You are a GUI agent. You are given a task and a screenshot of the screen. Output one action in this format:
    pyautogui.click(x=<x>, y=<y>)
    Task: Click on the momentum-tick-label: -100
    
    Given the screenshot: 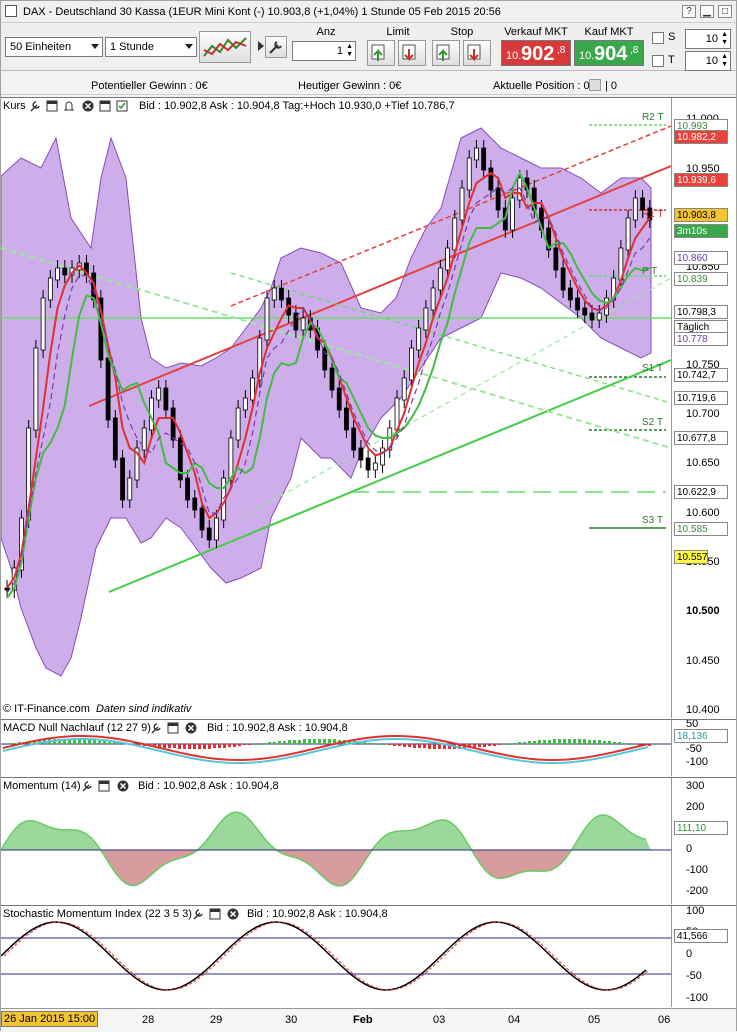 What is the action you would take?
    pyautogui.click(x=697, y=870)
    